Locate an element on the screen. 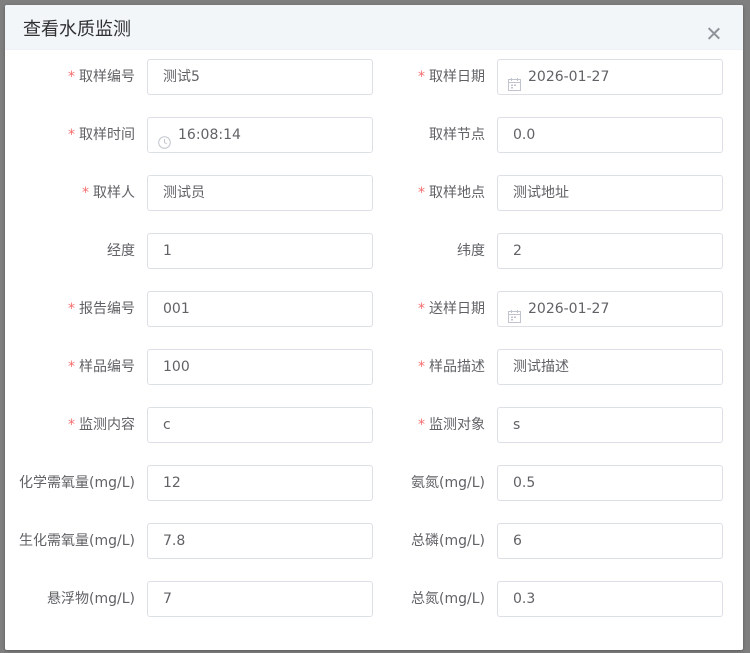  field-label: 总磷(mg/L) is located at coordinates (420, 541).